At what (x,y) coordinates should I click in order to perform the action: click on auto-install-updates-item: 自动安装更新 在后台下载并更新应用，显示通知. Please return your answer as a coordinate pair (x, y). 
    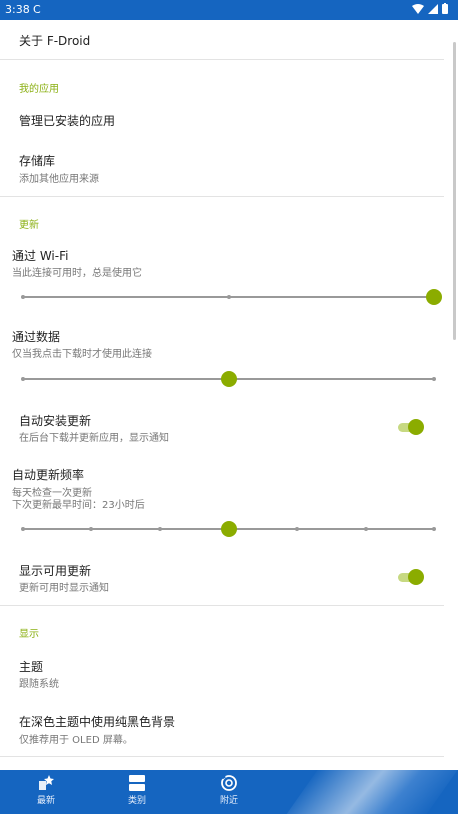
    Looking at the image, I should click on (222, 427).